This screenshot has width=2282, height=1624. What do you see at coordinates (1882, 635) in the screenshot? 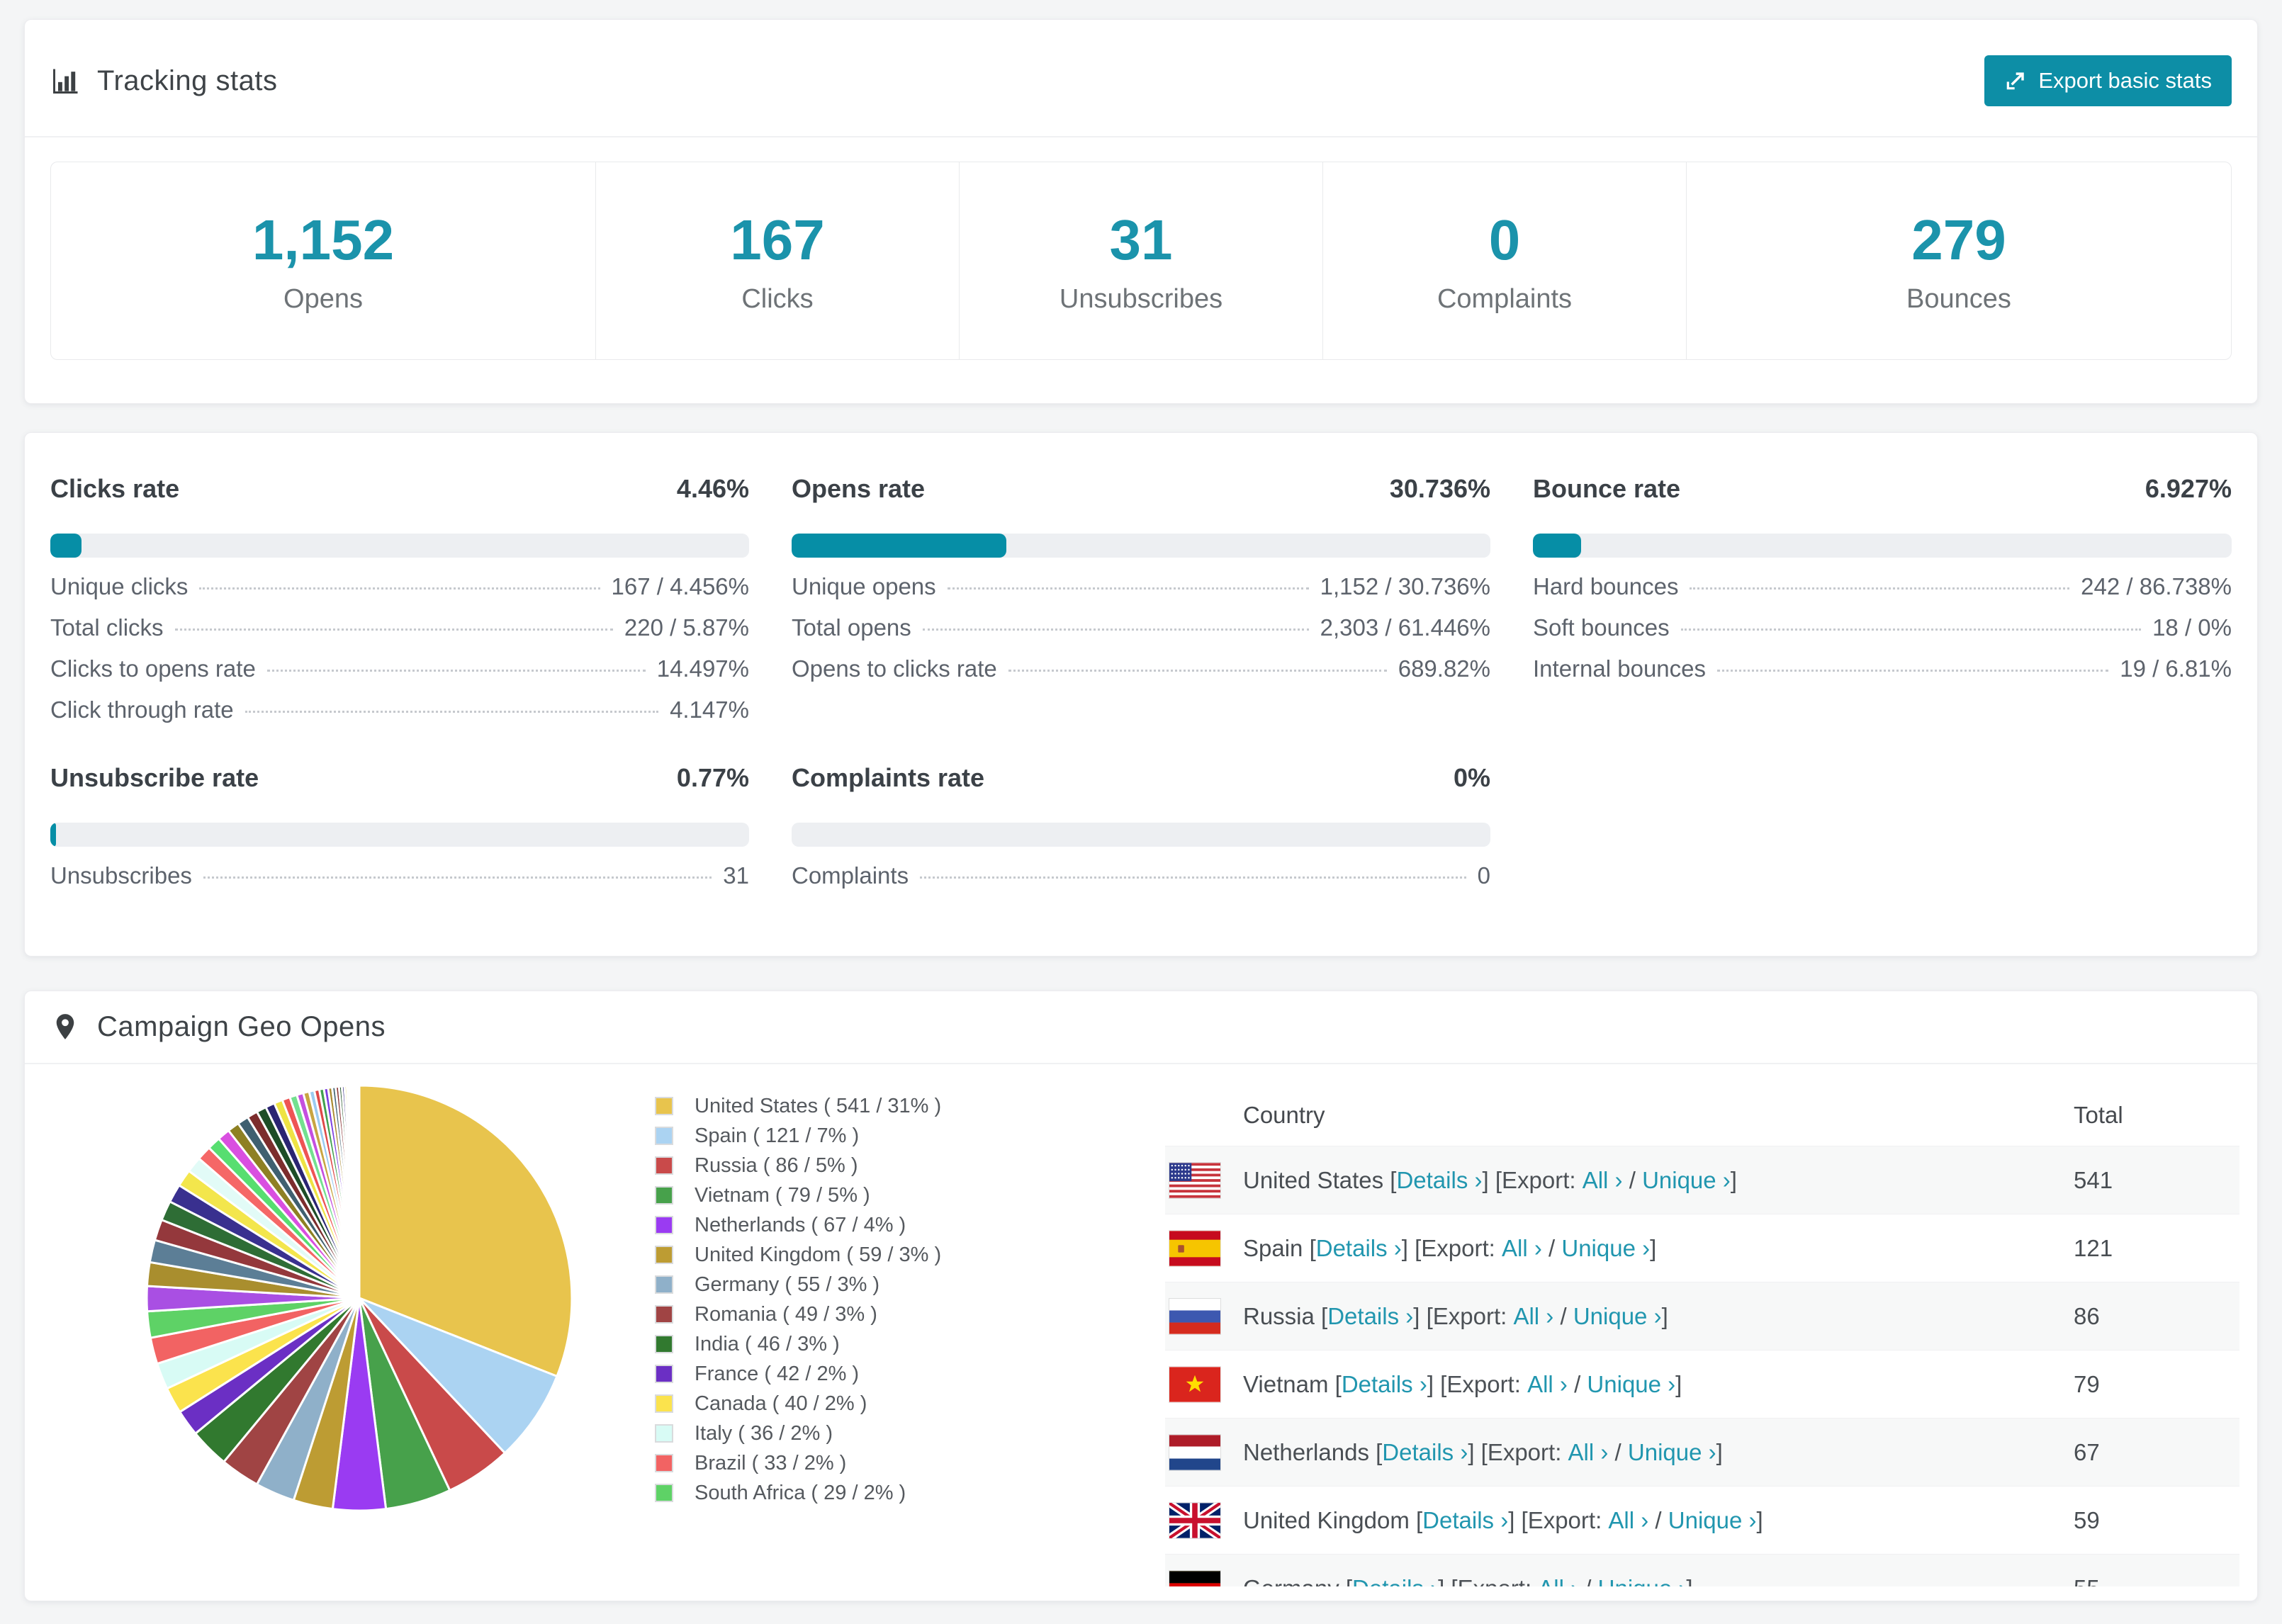
I see `rate-row: Soft bounces 18 / 0%` at bounding box center [1882, 635].